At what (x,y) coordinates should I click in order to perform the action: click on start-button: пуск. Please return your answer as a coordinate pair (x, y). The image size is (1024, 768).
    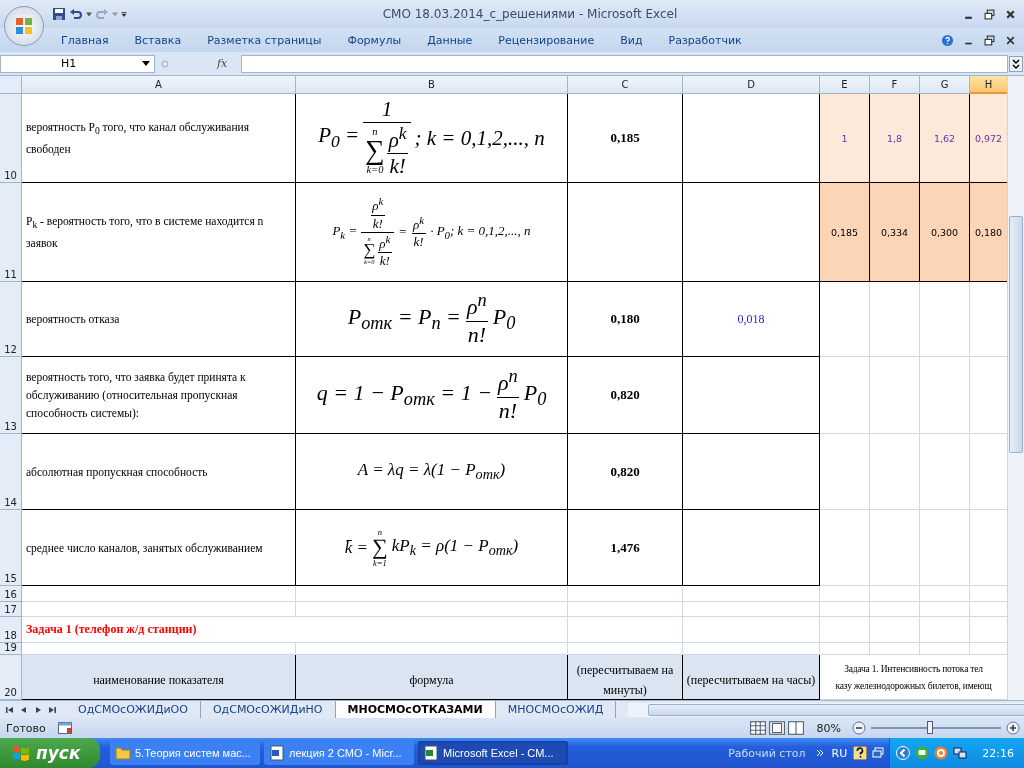
    Looking at the image, I should click on (50, 753).